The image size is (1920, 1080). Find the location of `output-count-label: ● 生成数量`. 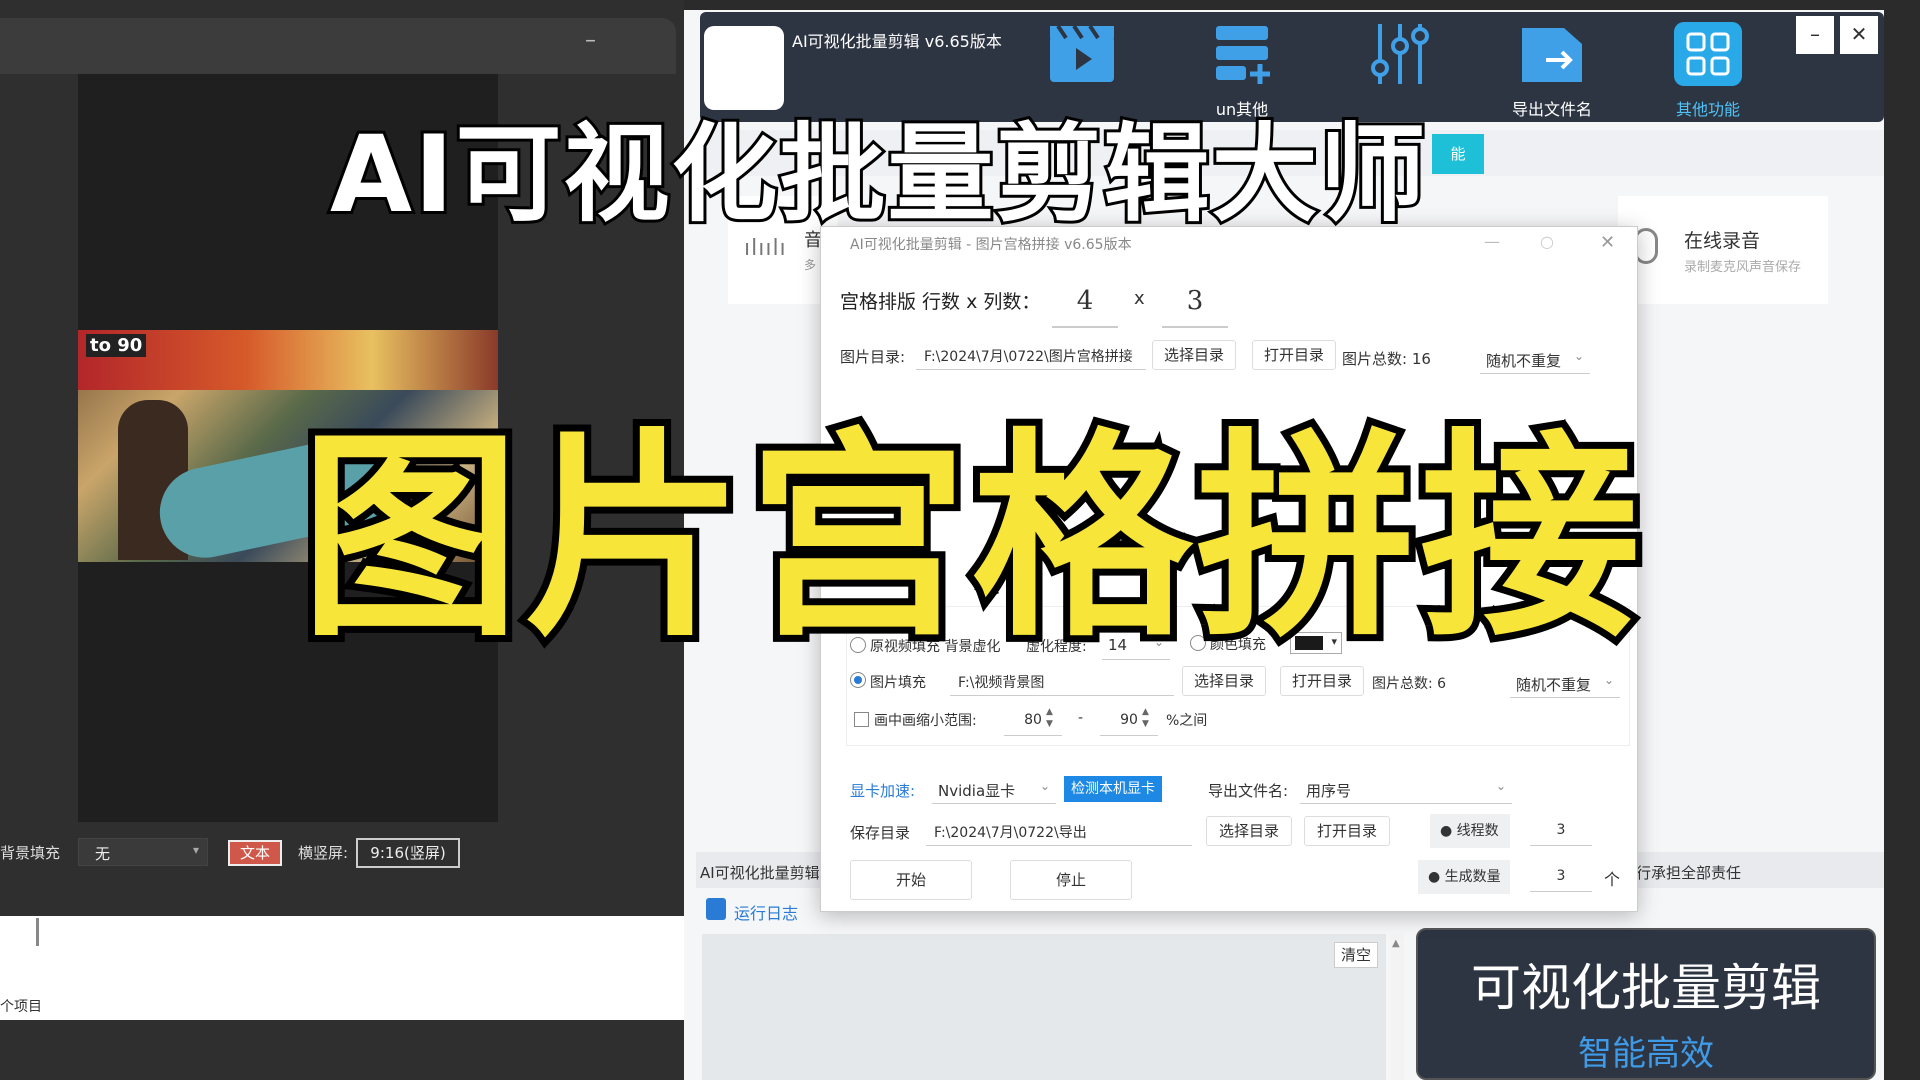

output-count-label: ● 生成数量 is located at coordinates (1464, 877).